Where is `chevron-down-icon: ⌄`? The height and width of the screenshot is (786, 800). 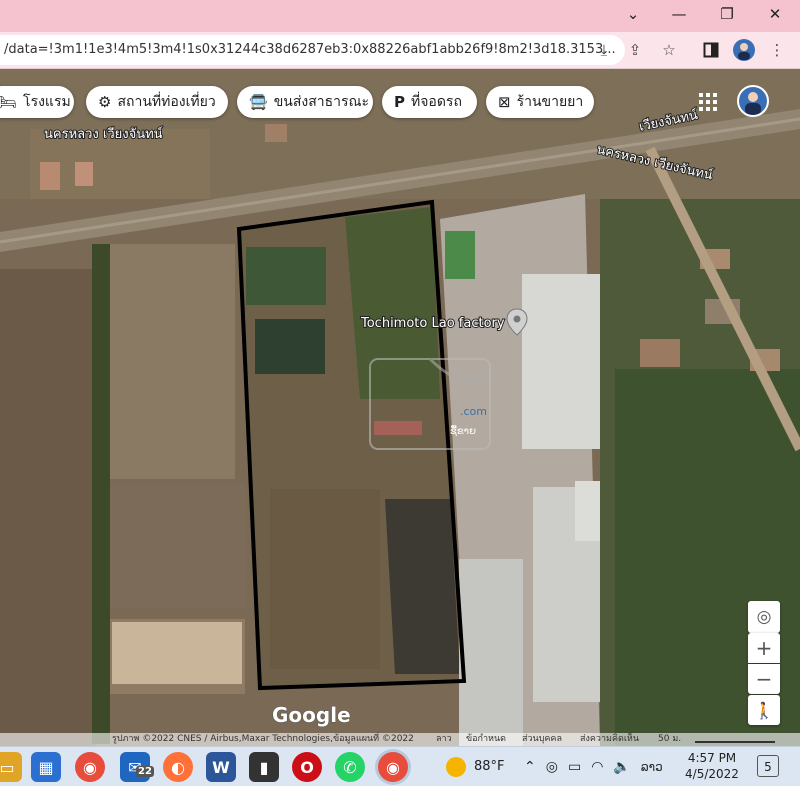
chevron-down-icon: ⌄ is located at coordinates (633, 14).